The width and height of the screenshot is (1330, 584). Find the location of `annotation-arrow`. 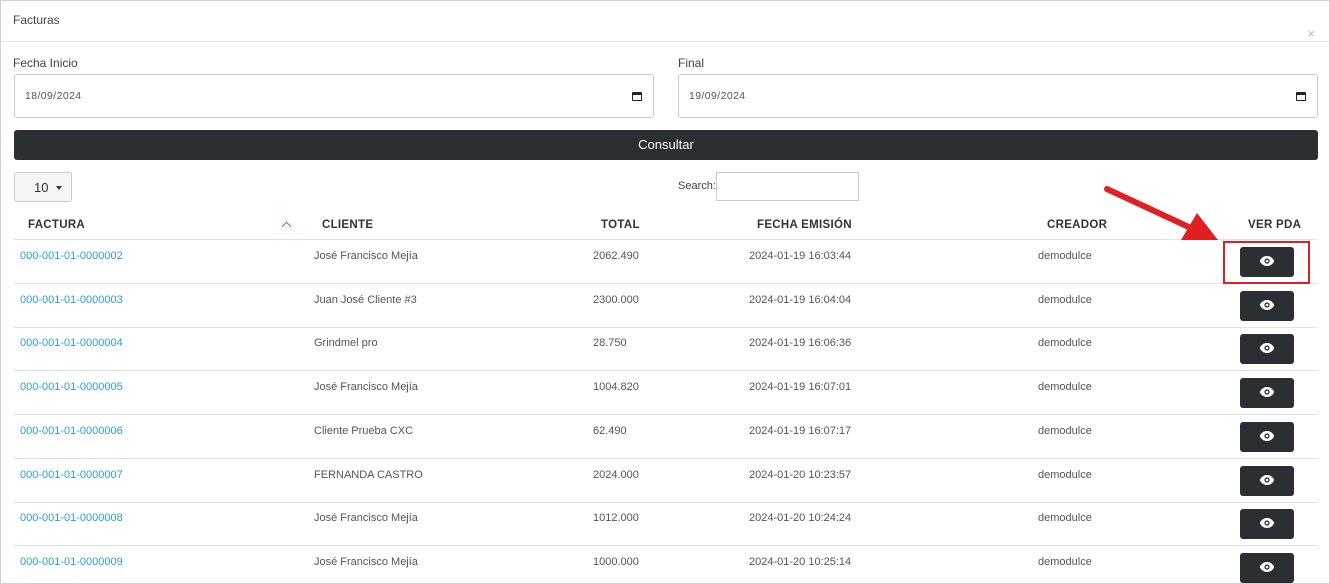

annotation-arrow is located at coordinates (1161, 213).